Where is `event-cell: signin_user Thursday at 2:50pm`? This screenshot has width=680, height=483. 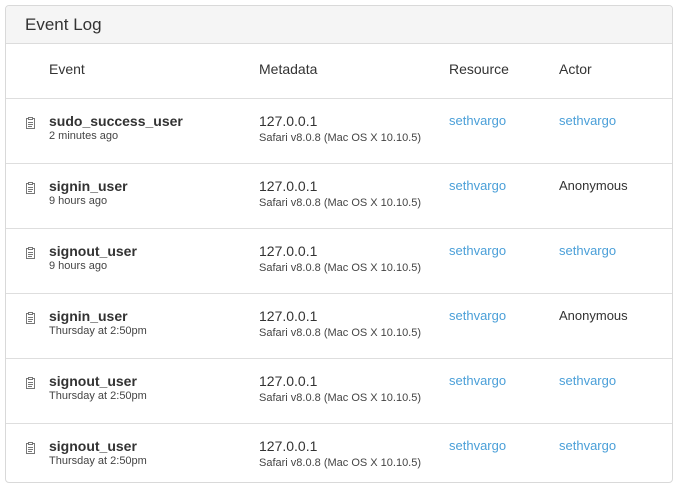
event-cell: signin_user Thursday at 2:50pm is located at coordinates (98, 322).